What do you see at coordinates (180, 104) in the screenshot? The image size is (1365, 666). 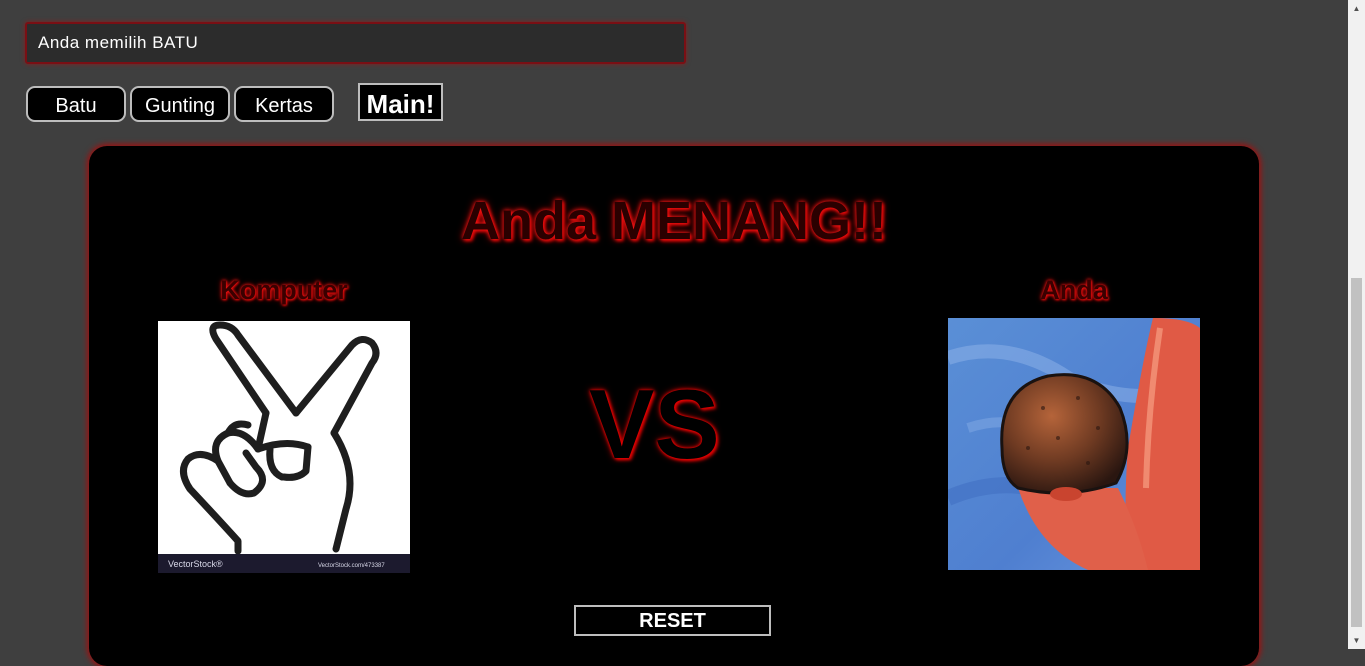 I see `gunting-button: Gunting` at bounding box center [180, 104].